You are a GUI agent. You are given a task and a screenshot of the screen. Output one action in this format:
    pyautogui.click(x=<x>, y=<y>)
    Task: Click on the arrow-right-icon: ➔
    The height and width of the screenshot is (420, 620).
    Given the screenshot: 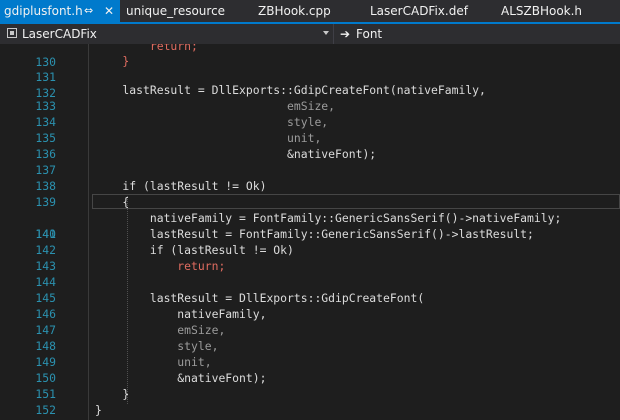 What is the action you would take?
    pyautogui.click(x=345, y=34)
    